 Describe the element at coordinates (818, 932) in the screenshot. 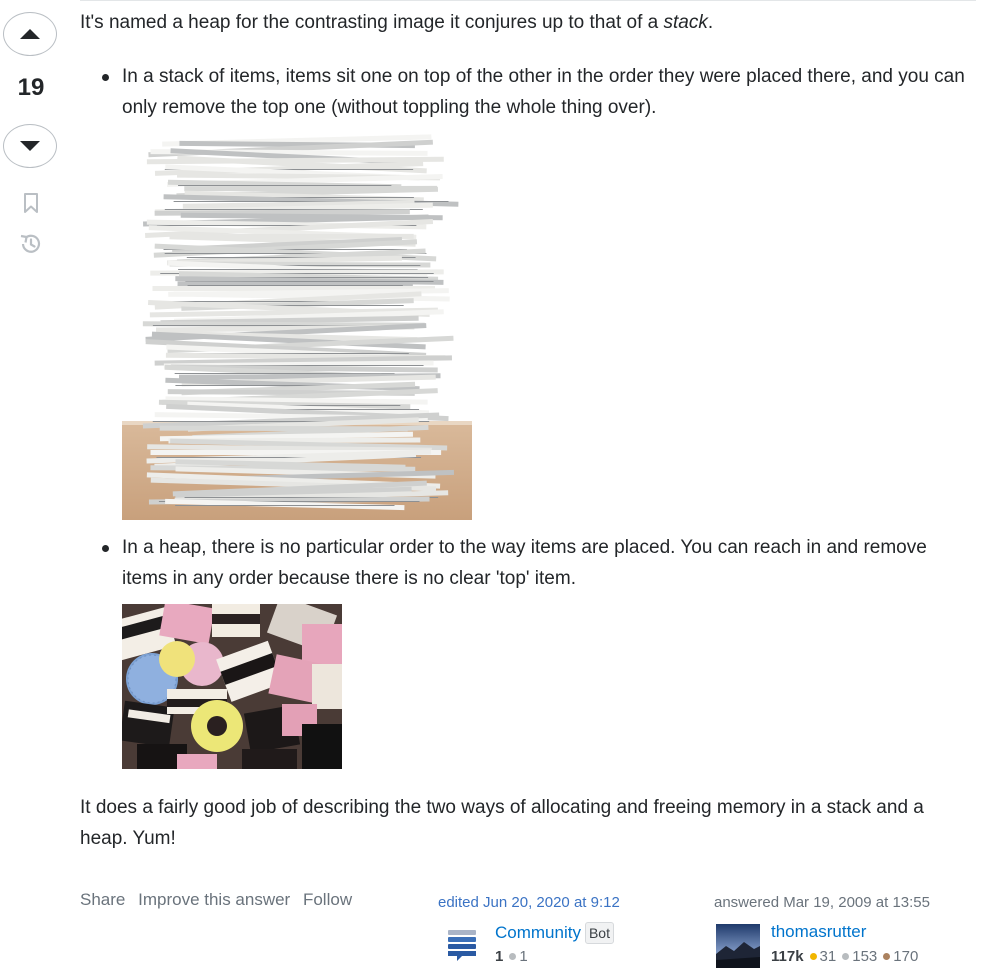

I see `answerer-username: thomasrutter` at that location.